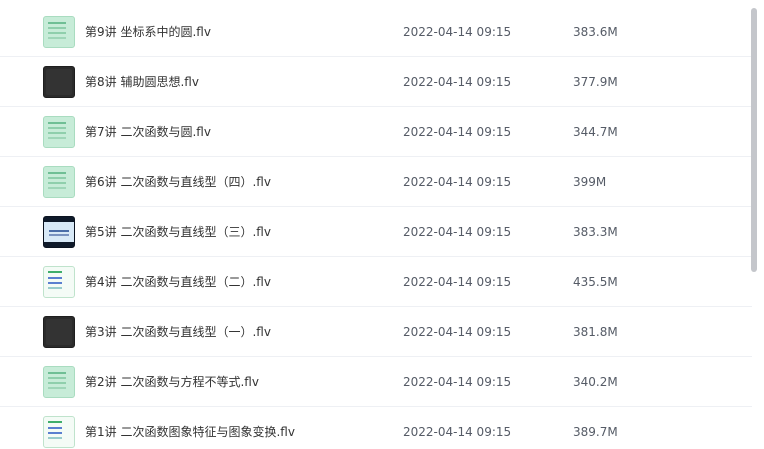 The height and width of the screenshot is (449, 764). I want to click on file-name: 第2讲 二次函数与方程不等式.flv, so click(172, 382).